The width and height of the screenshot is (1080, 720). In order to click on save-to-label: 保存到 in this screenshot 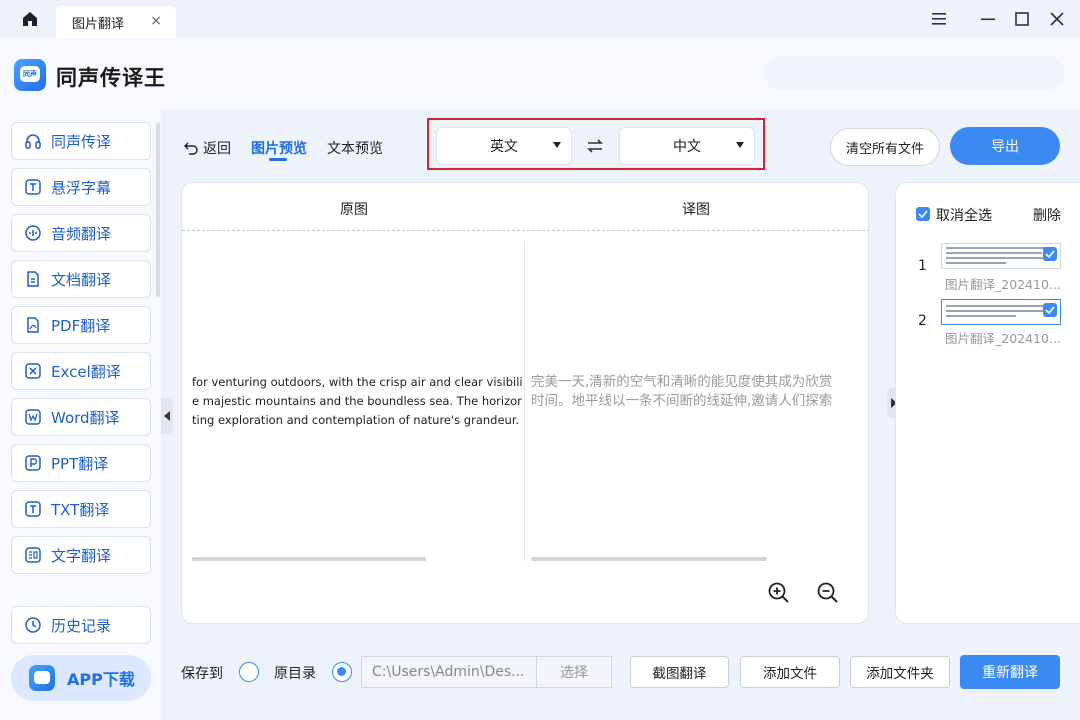, I will do `click(202, 674)`.